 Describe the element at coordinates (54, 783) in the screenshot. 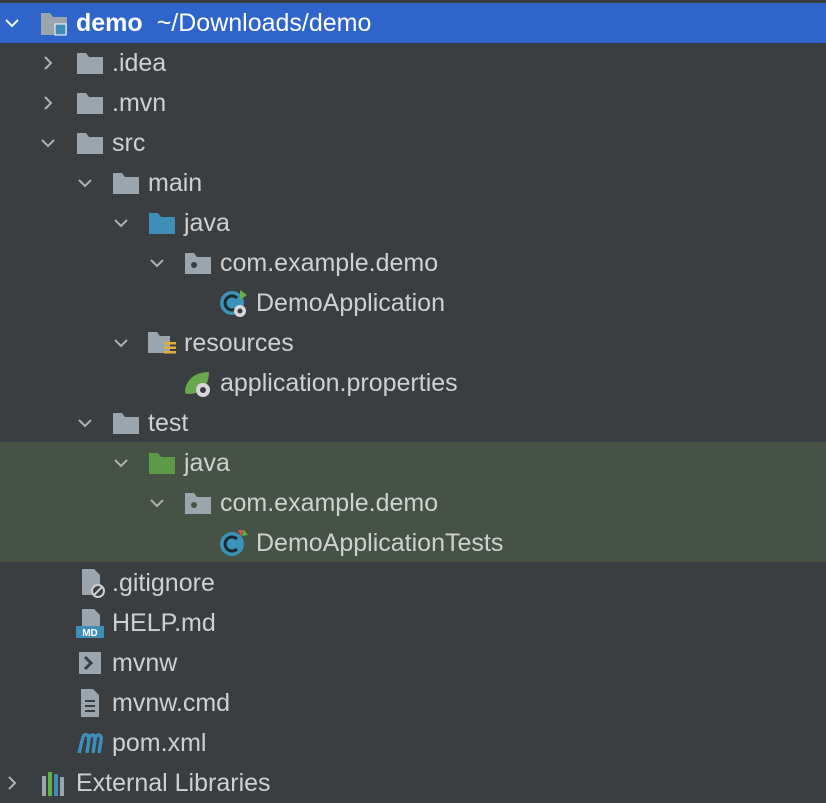

I see `libraries-icon` at that location.